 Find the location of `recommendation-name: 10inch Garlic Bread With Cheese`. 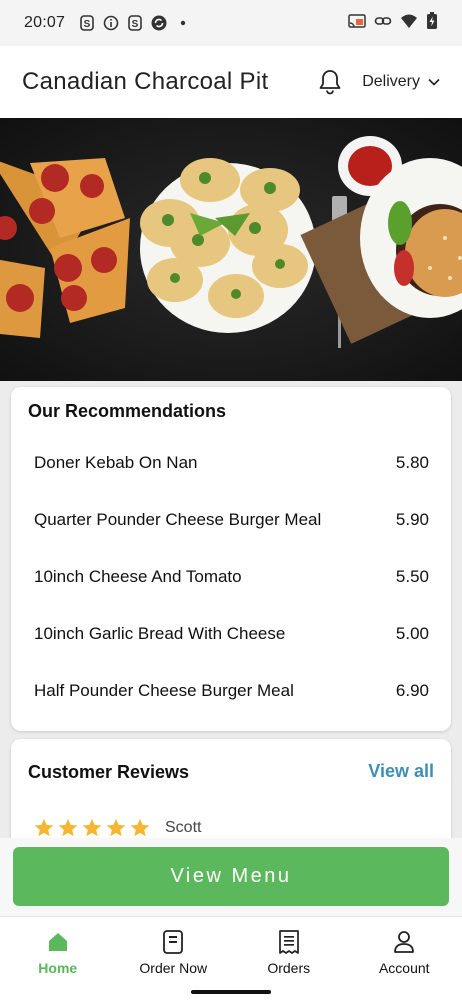

recommendation-name: 10inch Garlic Bread With Cheese is located at coordinates (160, 633).